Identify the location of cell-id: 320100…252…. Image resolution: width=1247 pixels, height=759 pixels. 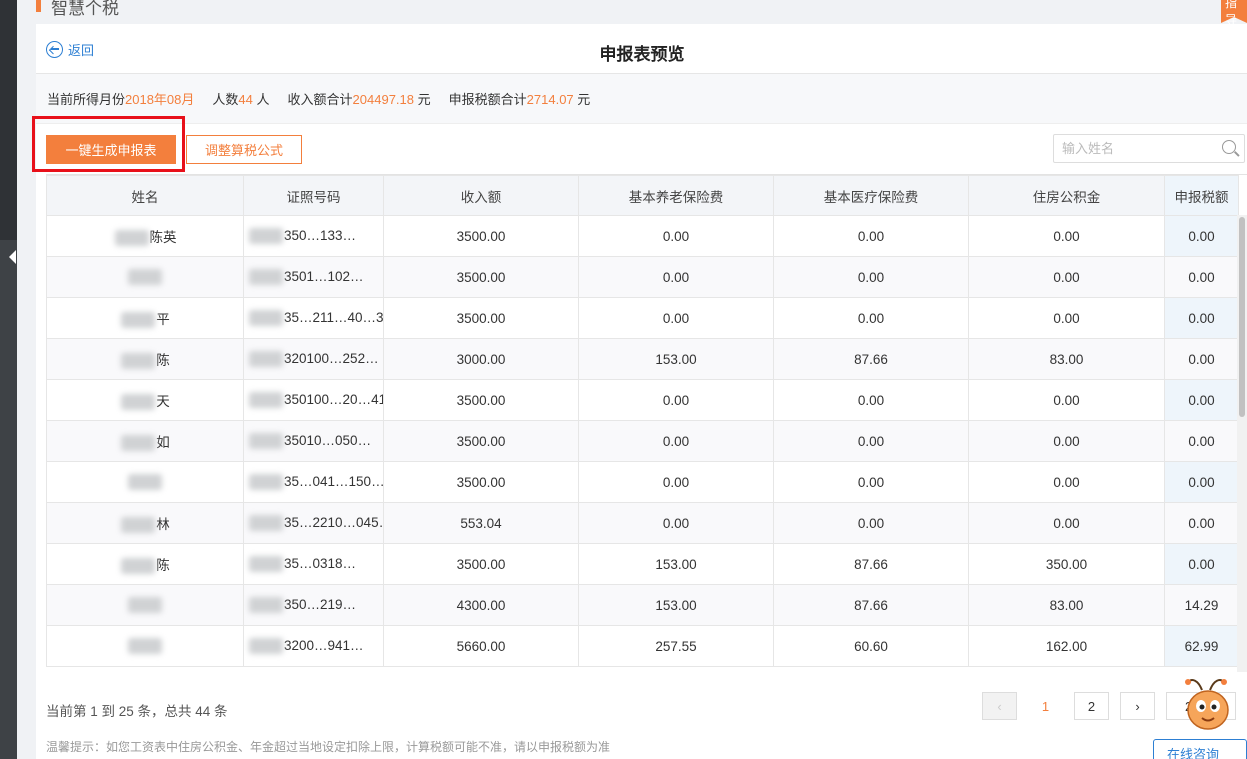
(313, 359).